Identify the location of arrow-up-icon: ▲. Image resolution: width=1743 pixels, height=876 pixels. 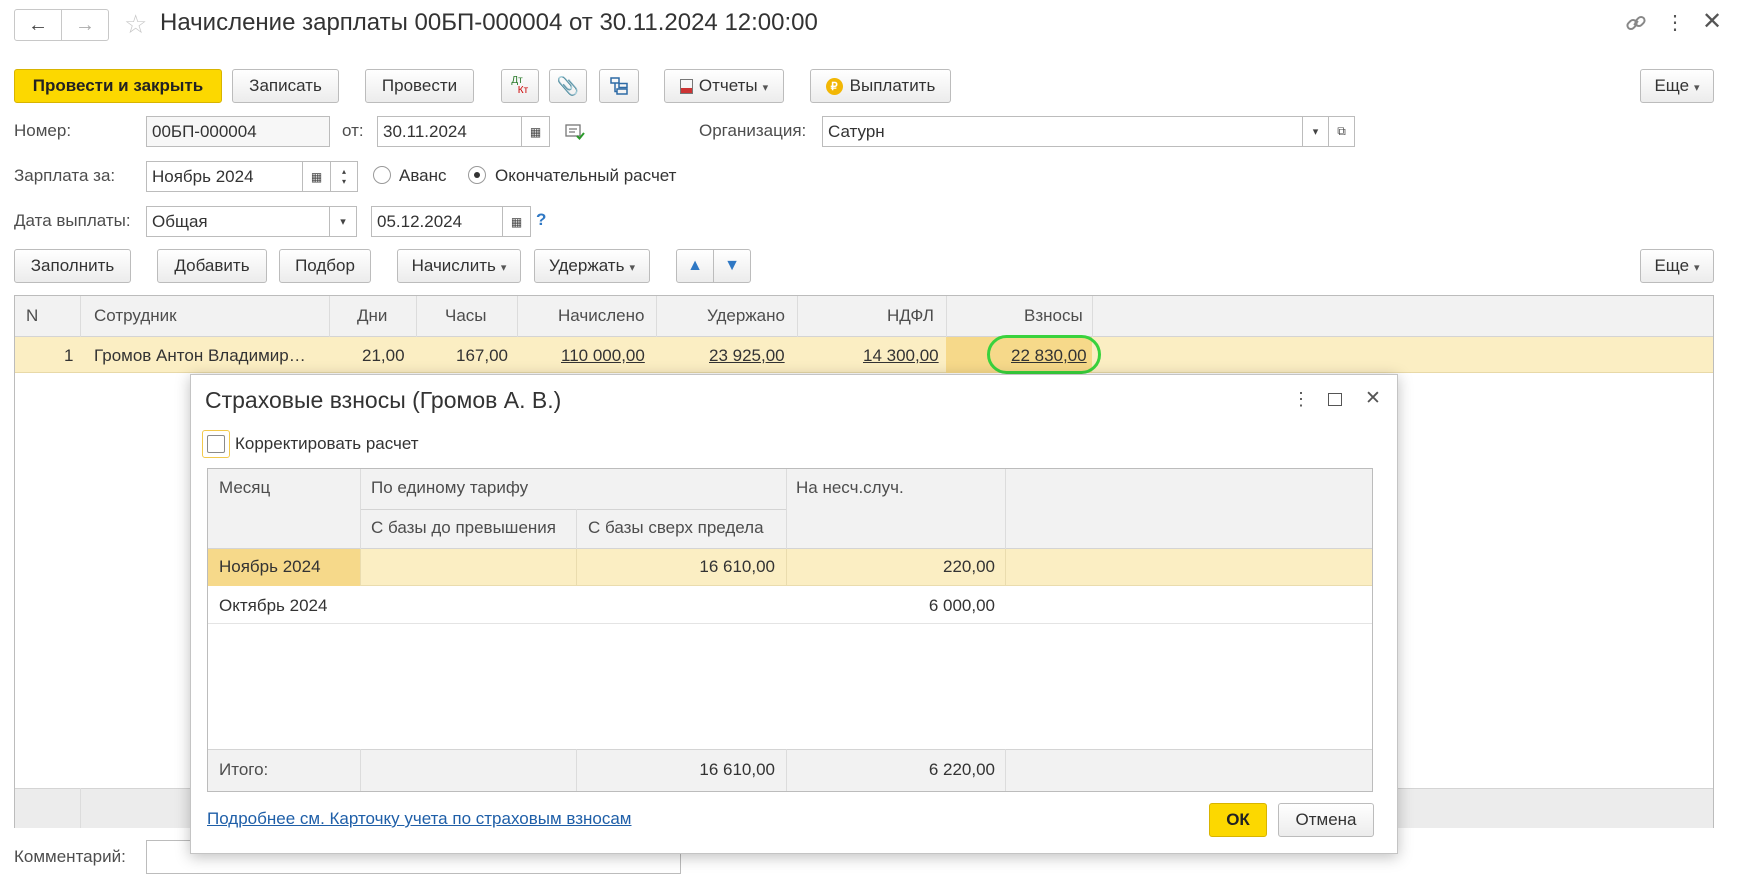
(695, 265).